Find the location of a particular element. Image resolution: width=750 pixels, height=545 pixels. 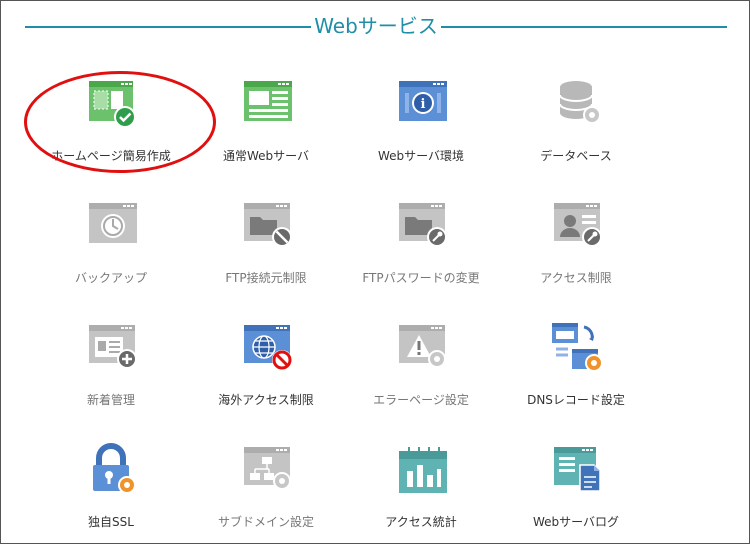

tile-label: FTP接続元制限 is located at coordinates (266, 278).